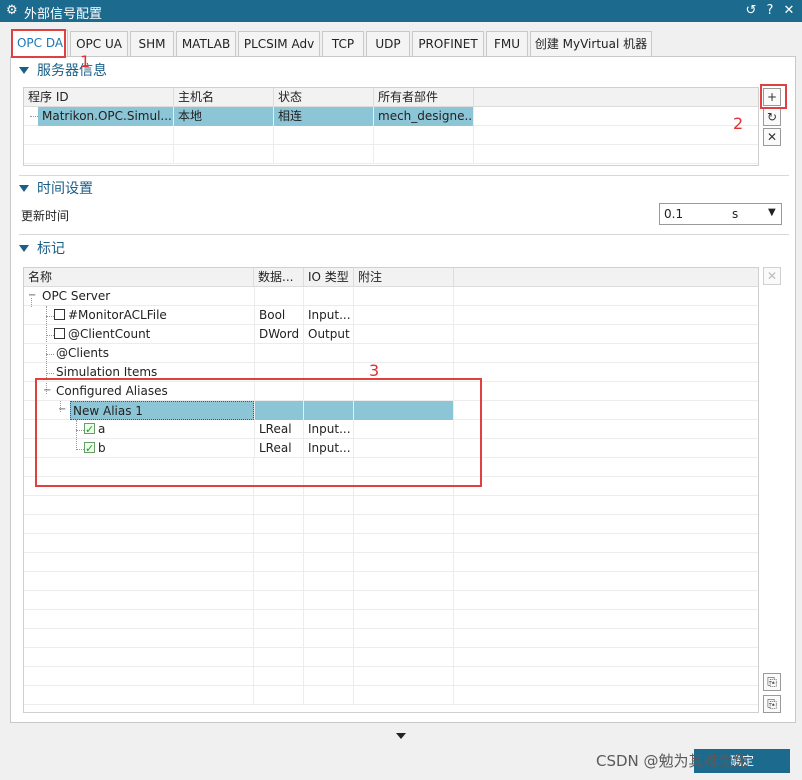 The width and height of the screenshot is (802, 780). Describe the element at coordinates (139, 277) in the screenshot. I see `col-name: 名称` at that location.